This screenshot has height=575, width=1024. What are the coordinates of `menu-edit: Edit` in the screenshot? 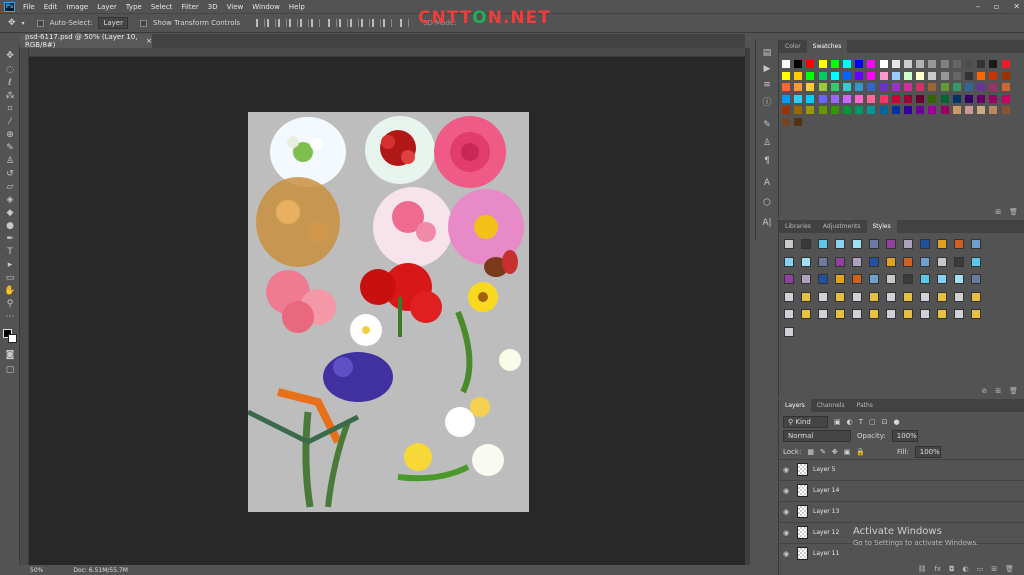 It's located at (51, 7).